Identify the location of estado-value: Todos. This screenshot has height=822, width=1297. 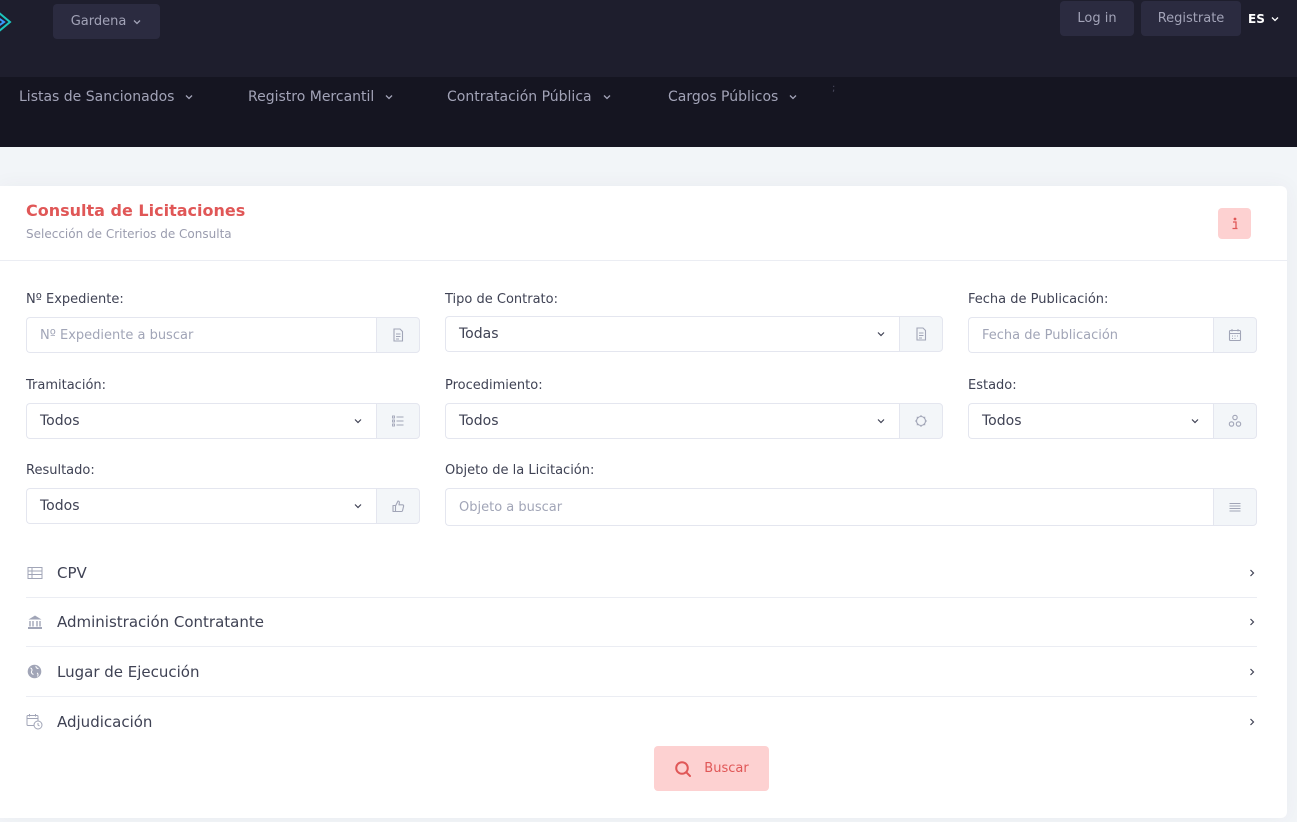
(1002, 421).